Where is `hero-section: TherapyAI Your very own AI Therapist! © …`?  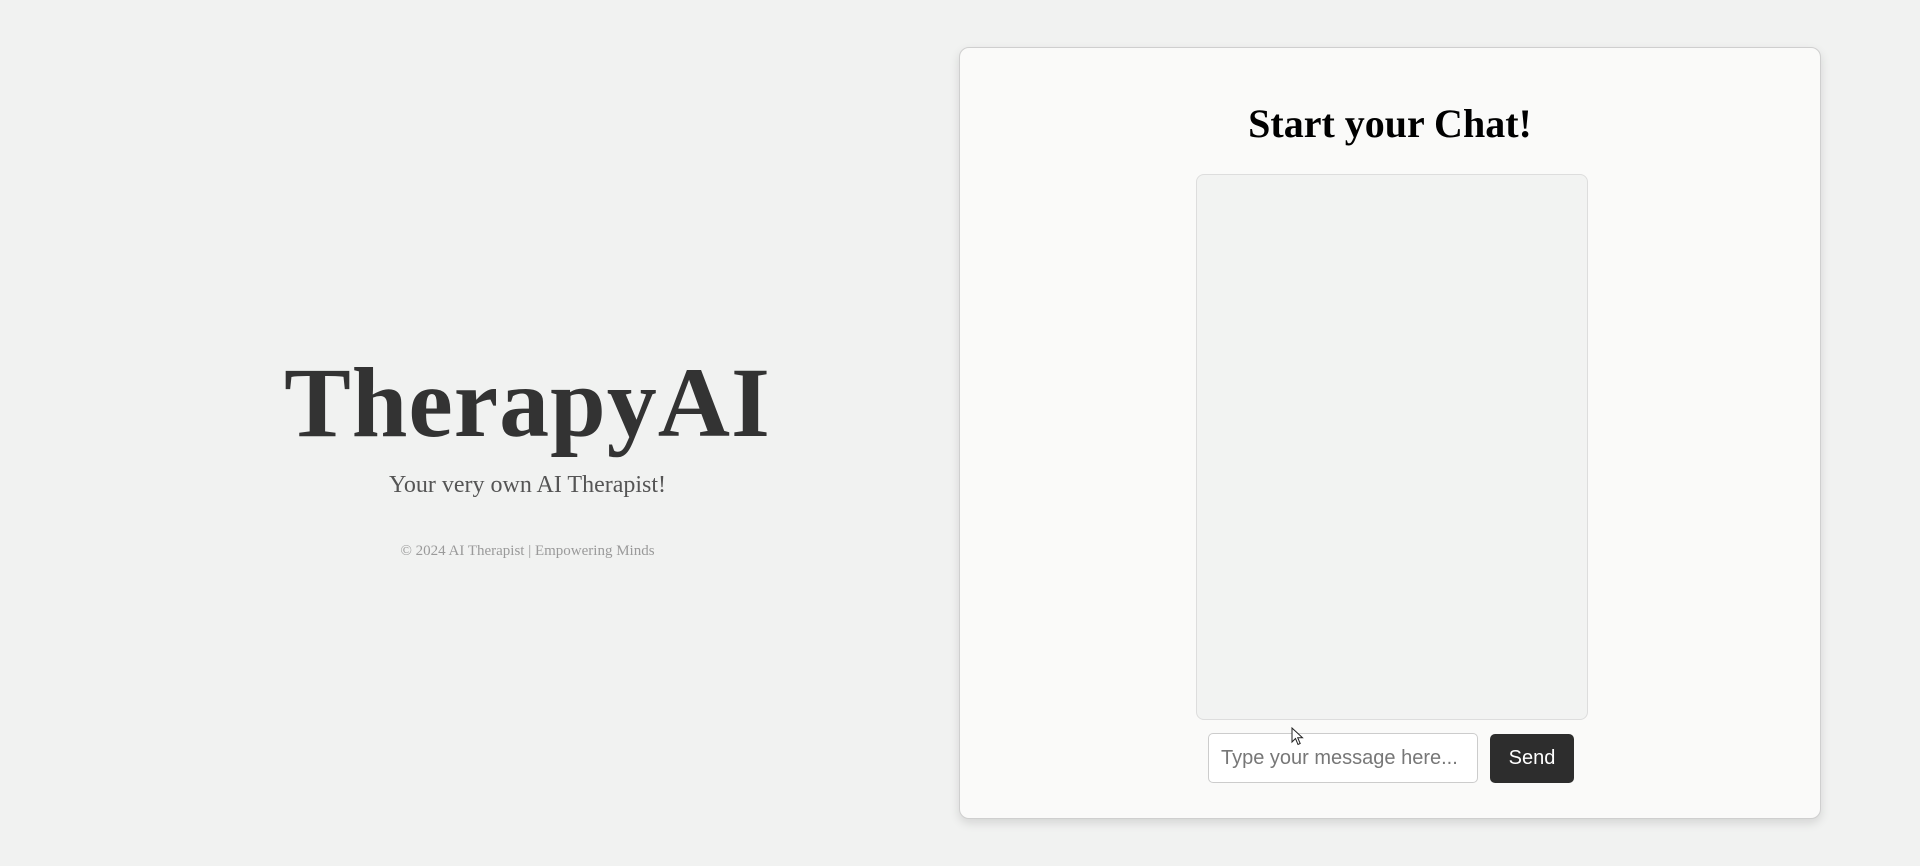
hero-section: TherapyAI Your very own AI Therapist! © … is located at coordinates (527, 452).